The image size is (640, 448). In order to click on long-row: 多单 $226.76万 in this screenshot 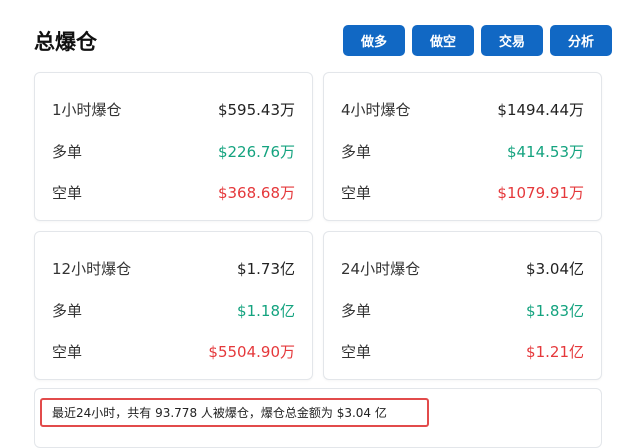, I will do `click(173, 151)`.